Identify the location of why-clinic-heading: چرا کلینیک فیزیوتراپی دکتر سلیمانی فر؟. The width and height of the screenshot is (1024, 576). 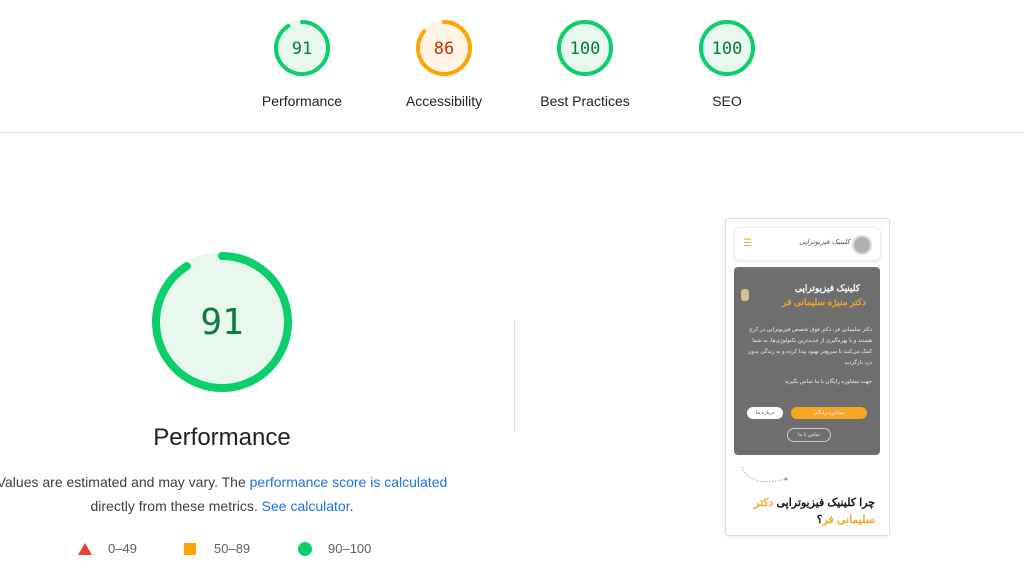
(810, 512).